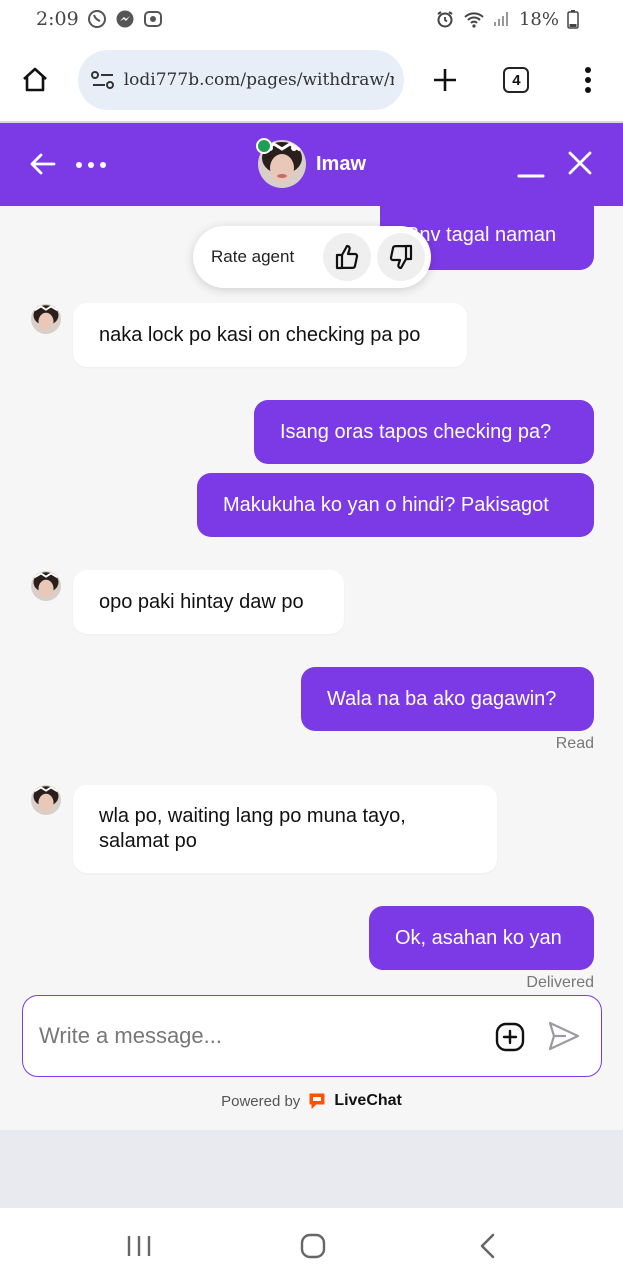 This screenshot has width=623, height=1280. I want to click on message-composer, so click(312, 1036).